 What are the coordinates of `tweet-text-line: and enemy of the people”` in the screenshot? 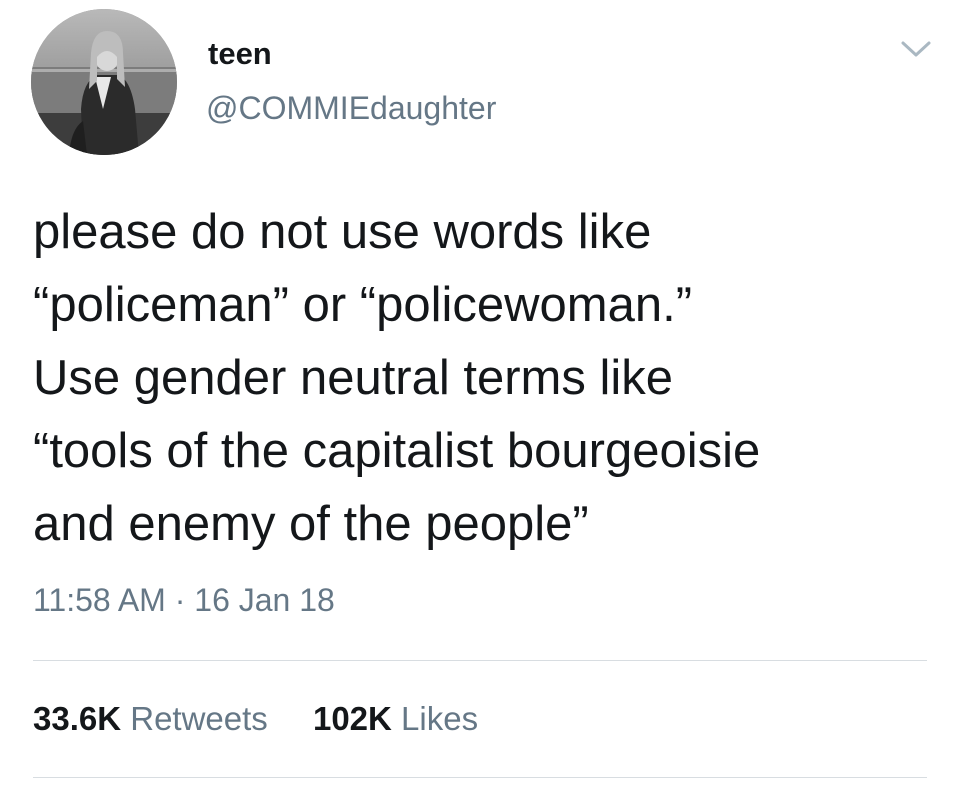 It's located at (311, 524).